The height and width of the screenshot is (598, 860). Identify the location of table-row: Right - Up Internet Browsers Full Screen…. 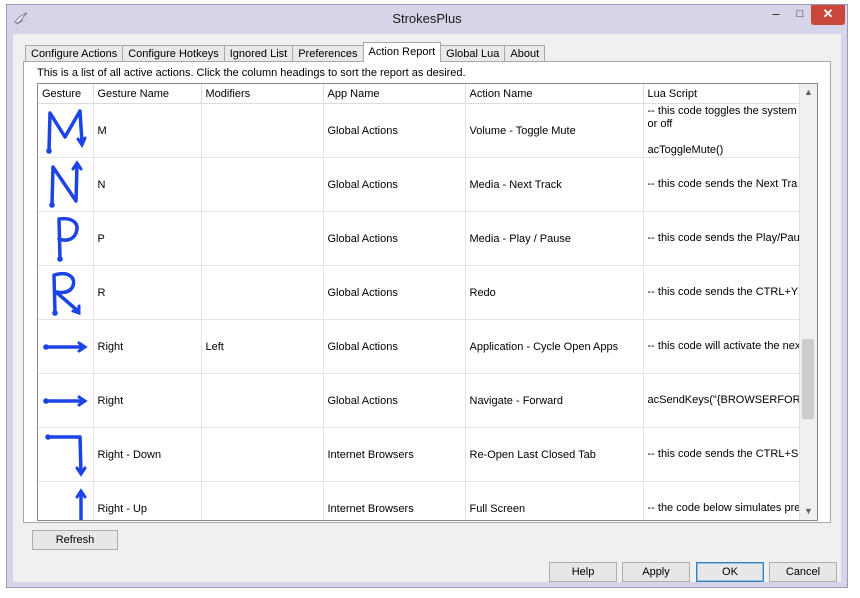
(426, 500).